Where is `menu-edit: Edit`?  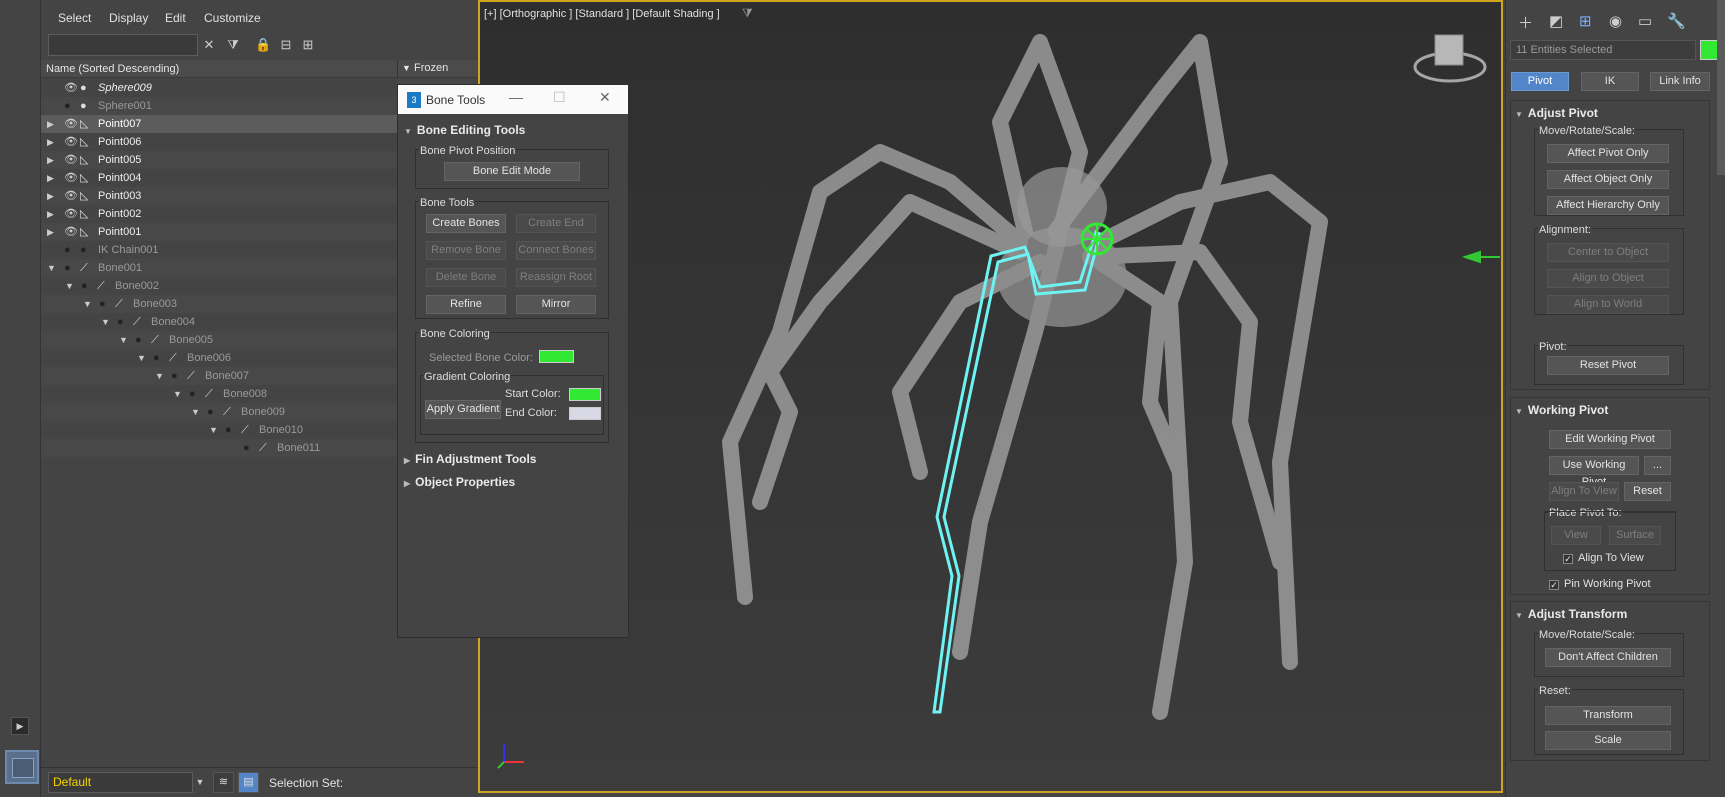
menu-edit: Edit is located at coordinates (175, 18).